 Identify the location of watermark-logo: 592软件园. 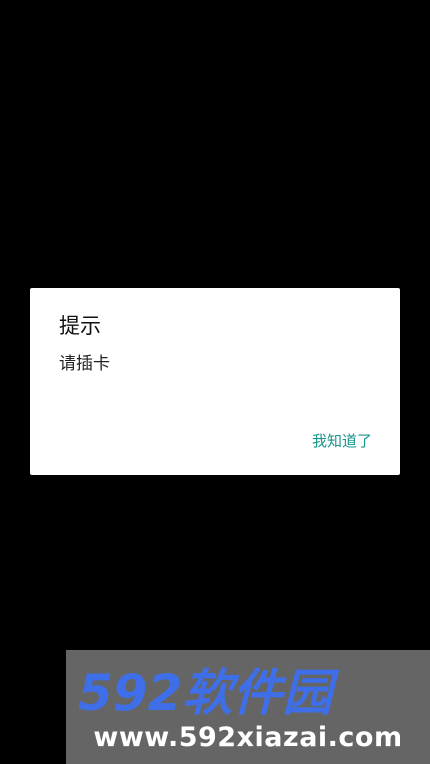
(208, 692).